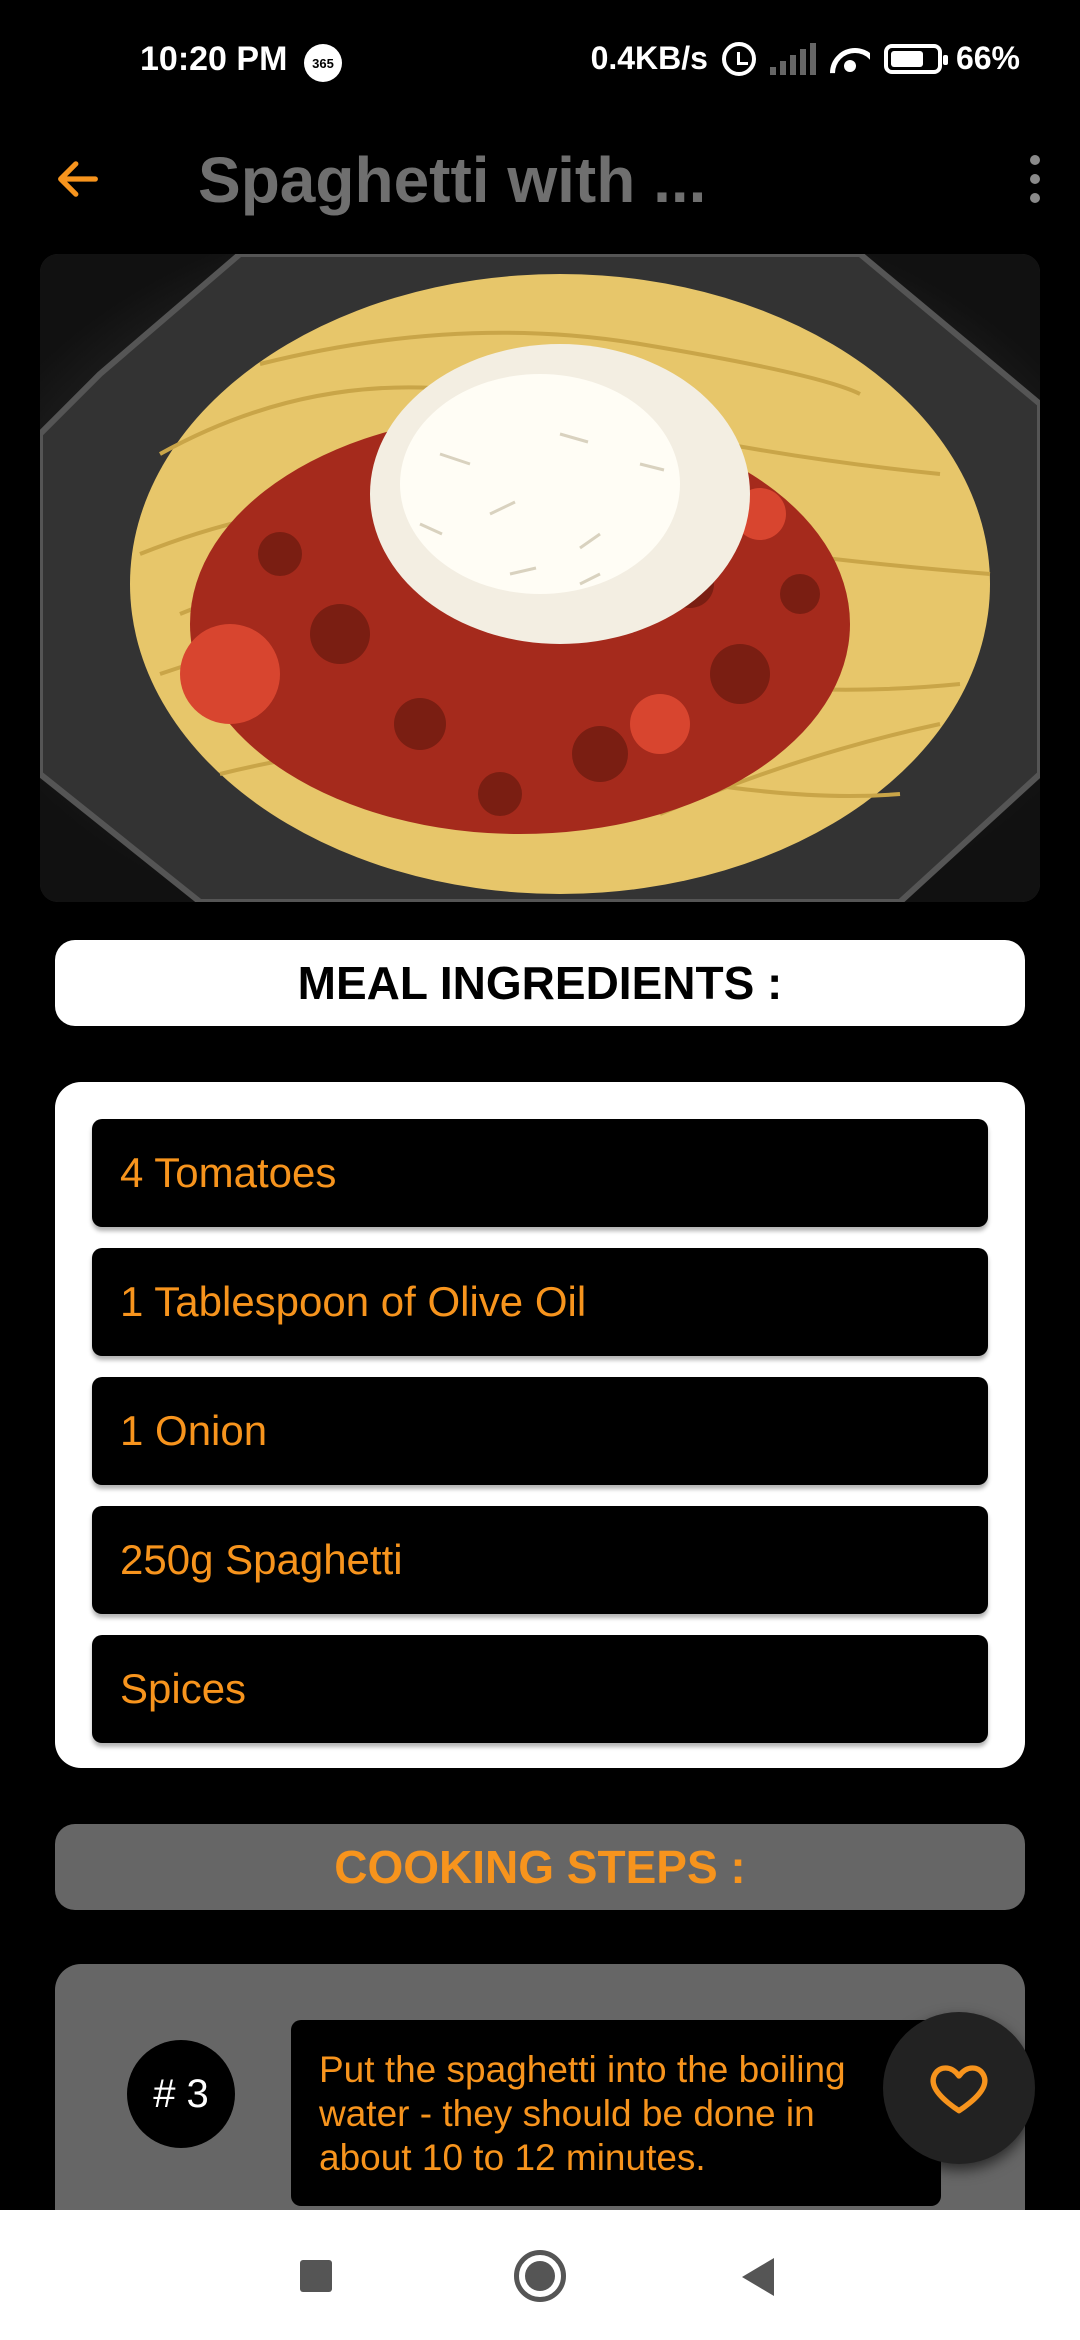  Describe the element at coordinates (915, 58) in the screenshot. I see `battery-icon` at that location.